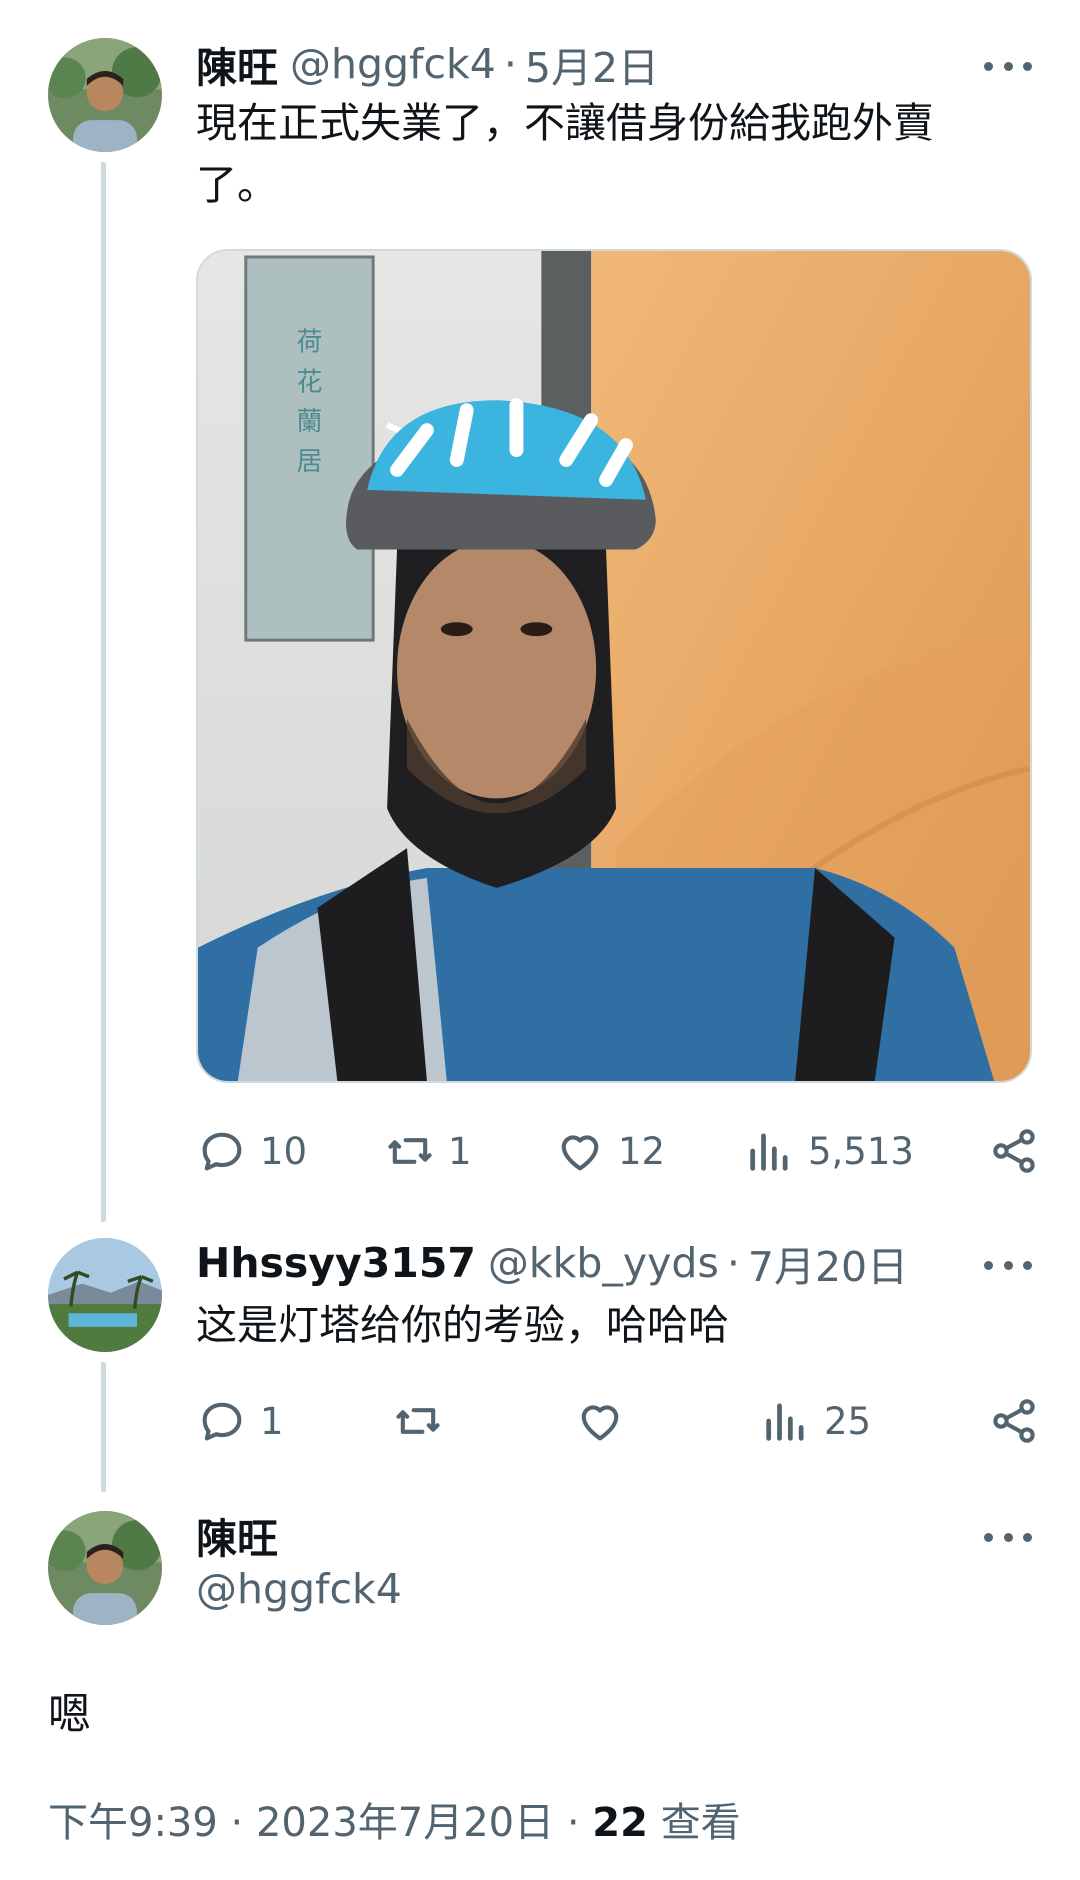 The width and height of the screenshot is (1080, 1880). Describe the element at coordinates (592, 64) in the screenshot. I see `tweet-date: 5月2日` at that location.